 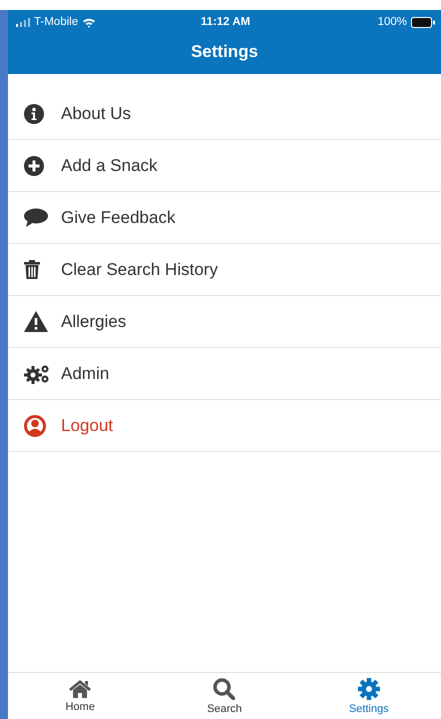 I want to click on speech-bubble-icon, so click(x=36, y=218).